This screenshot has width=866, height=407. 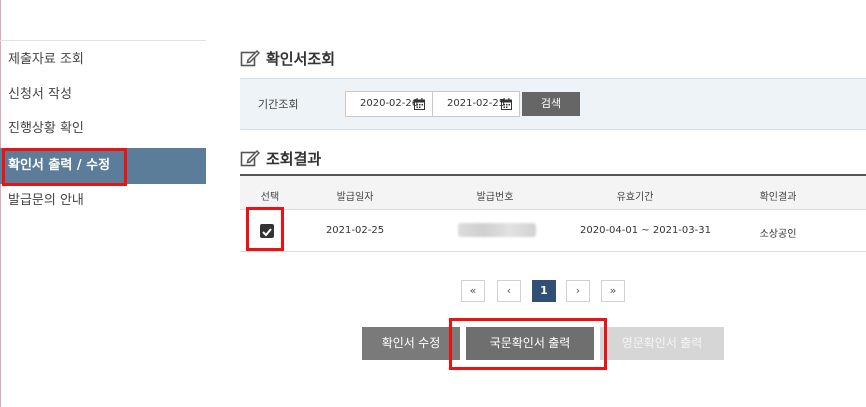 What do you see at coordinates (103, 129) in the screenshot?
I see `sidebar-item-progress: 진행상황 확인` at bounding box center [103, 129].